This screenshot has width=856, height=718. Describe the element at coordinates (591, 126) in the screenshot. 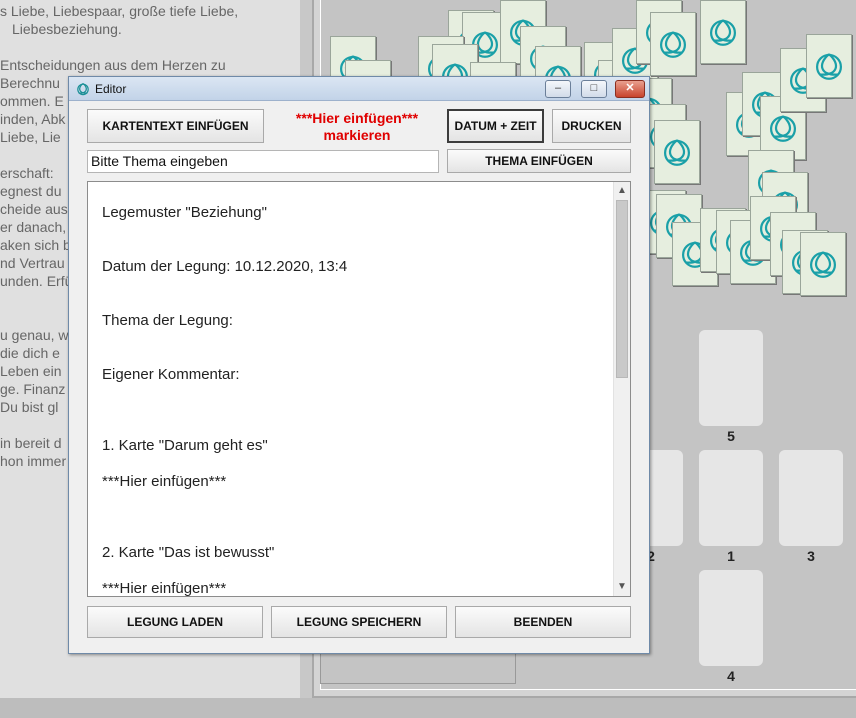

I see `print-button: DRUCKEN` at that location.